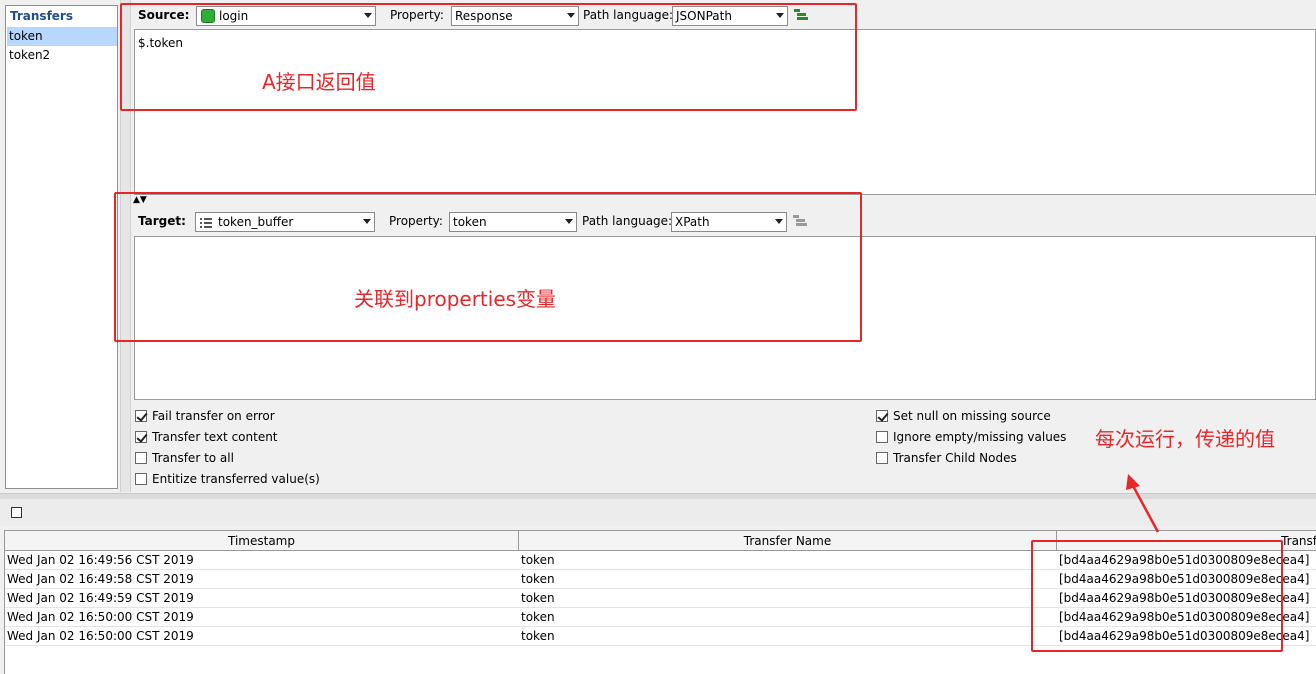 The image size is (1316, 674). What do you see at coordinates (455, 299) in the screenshot?
I see `target-annotation-text: 关联到properties变量` at bounding box center [455, 299].